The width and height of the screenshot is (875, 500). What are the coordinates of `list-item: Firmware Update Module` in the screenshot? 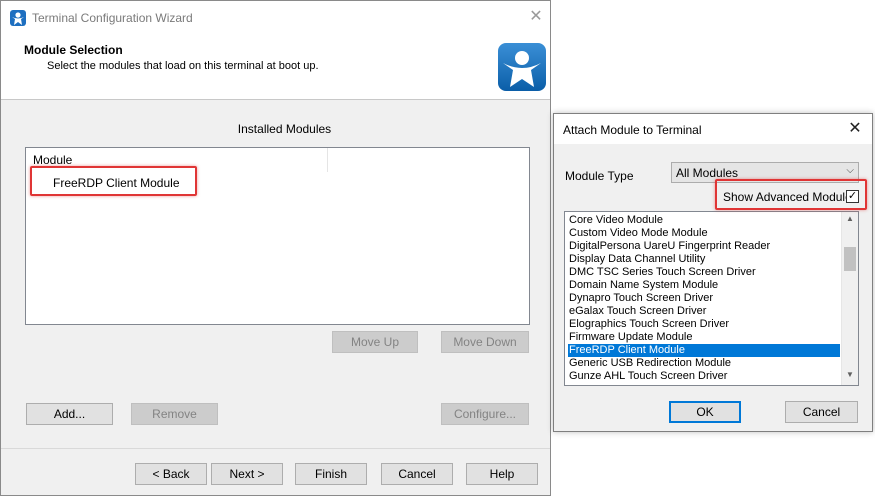 It's located at (704, 337).